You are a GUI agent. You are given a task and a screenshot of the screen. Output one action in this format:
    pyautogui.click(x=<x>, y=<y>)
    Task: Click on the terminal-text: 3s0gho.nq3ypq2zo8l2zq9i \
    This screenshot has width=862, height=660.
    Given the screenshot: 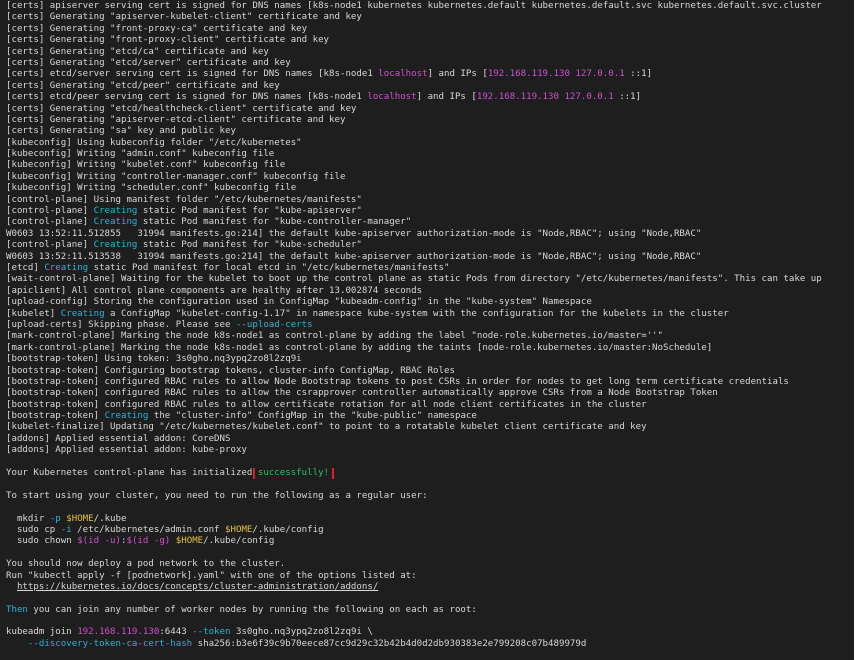 What is the action you would take?
    pyautogui.click(x=301, y=632)
    